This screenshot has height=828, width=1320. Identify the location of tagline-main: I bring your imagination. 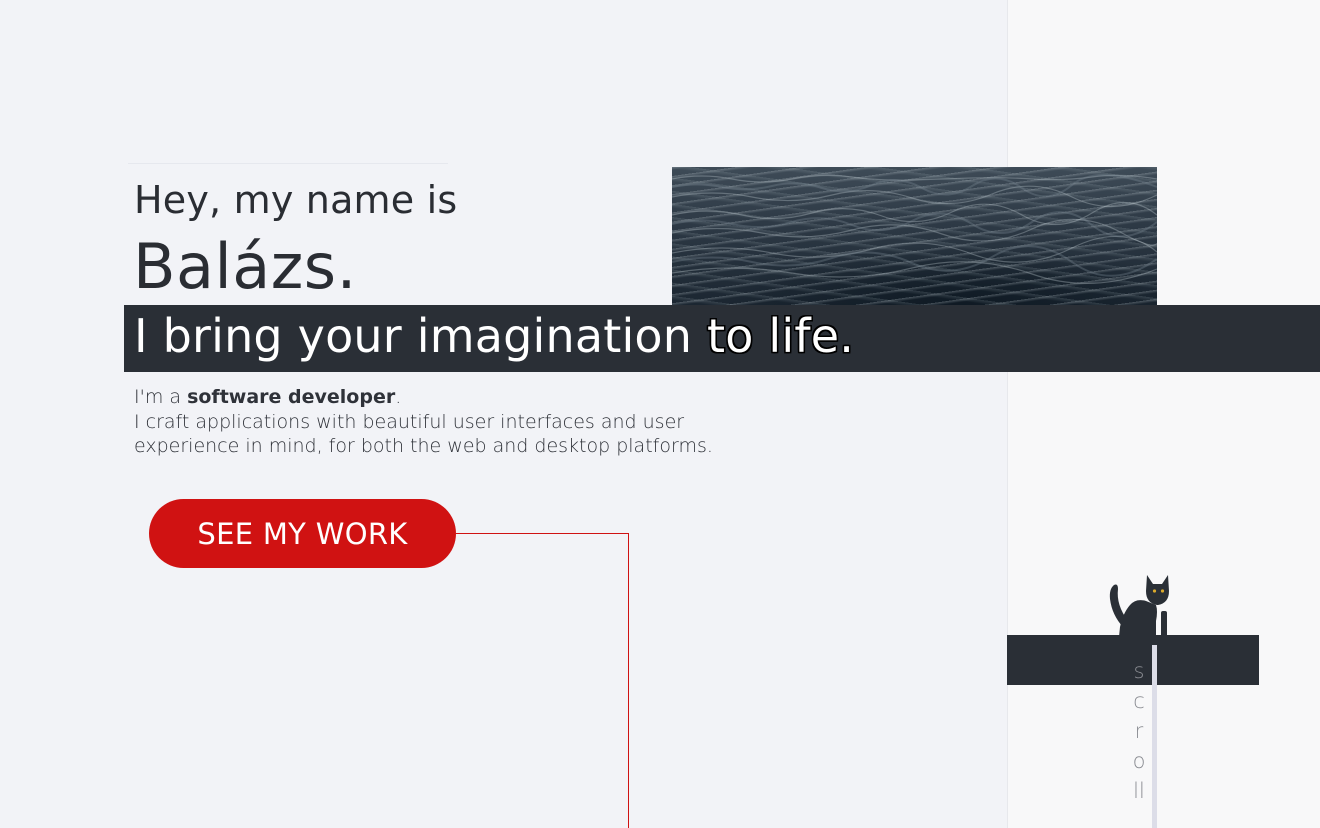
(413, 336).